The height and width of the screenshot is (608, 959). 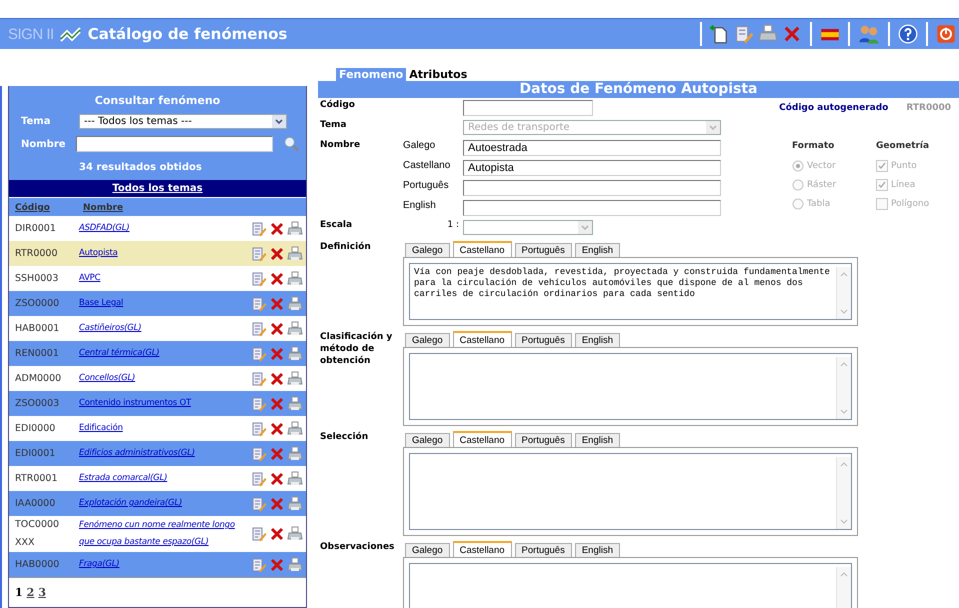 What do you see at coordinates (163, 208) in the screenshot?
I see `column-header: Nombre` at bounding box center [163, 208].